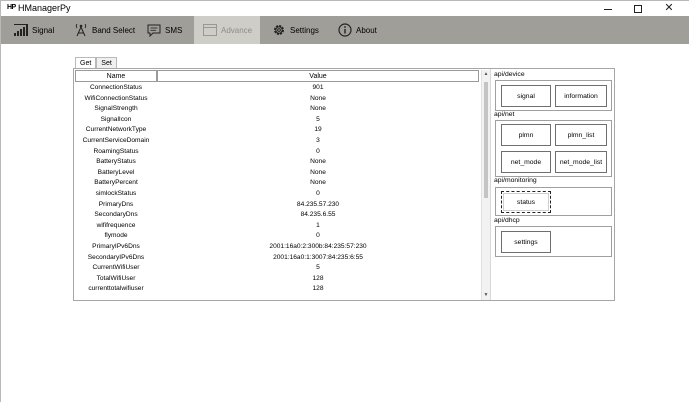 Image resolution: width=689 pixels, height=402 pixels. I want to click on minimize-button, so click(608, 8).